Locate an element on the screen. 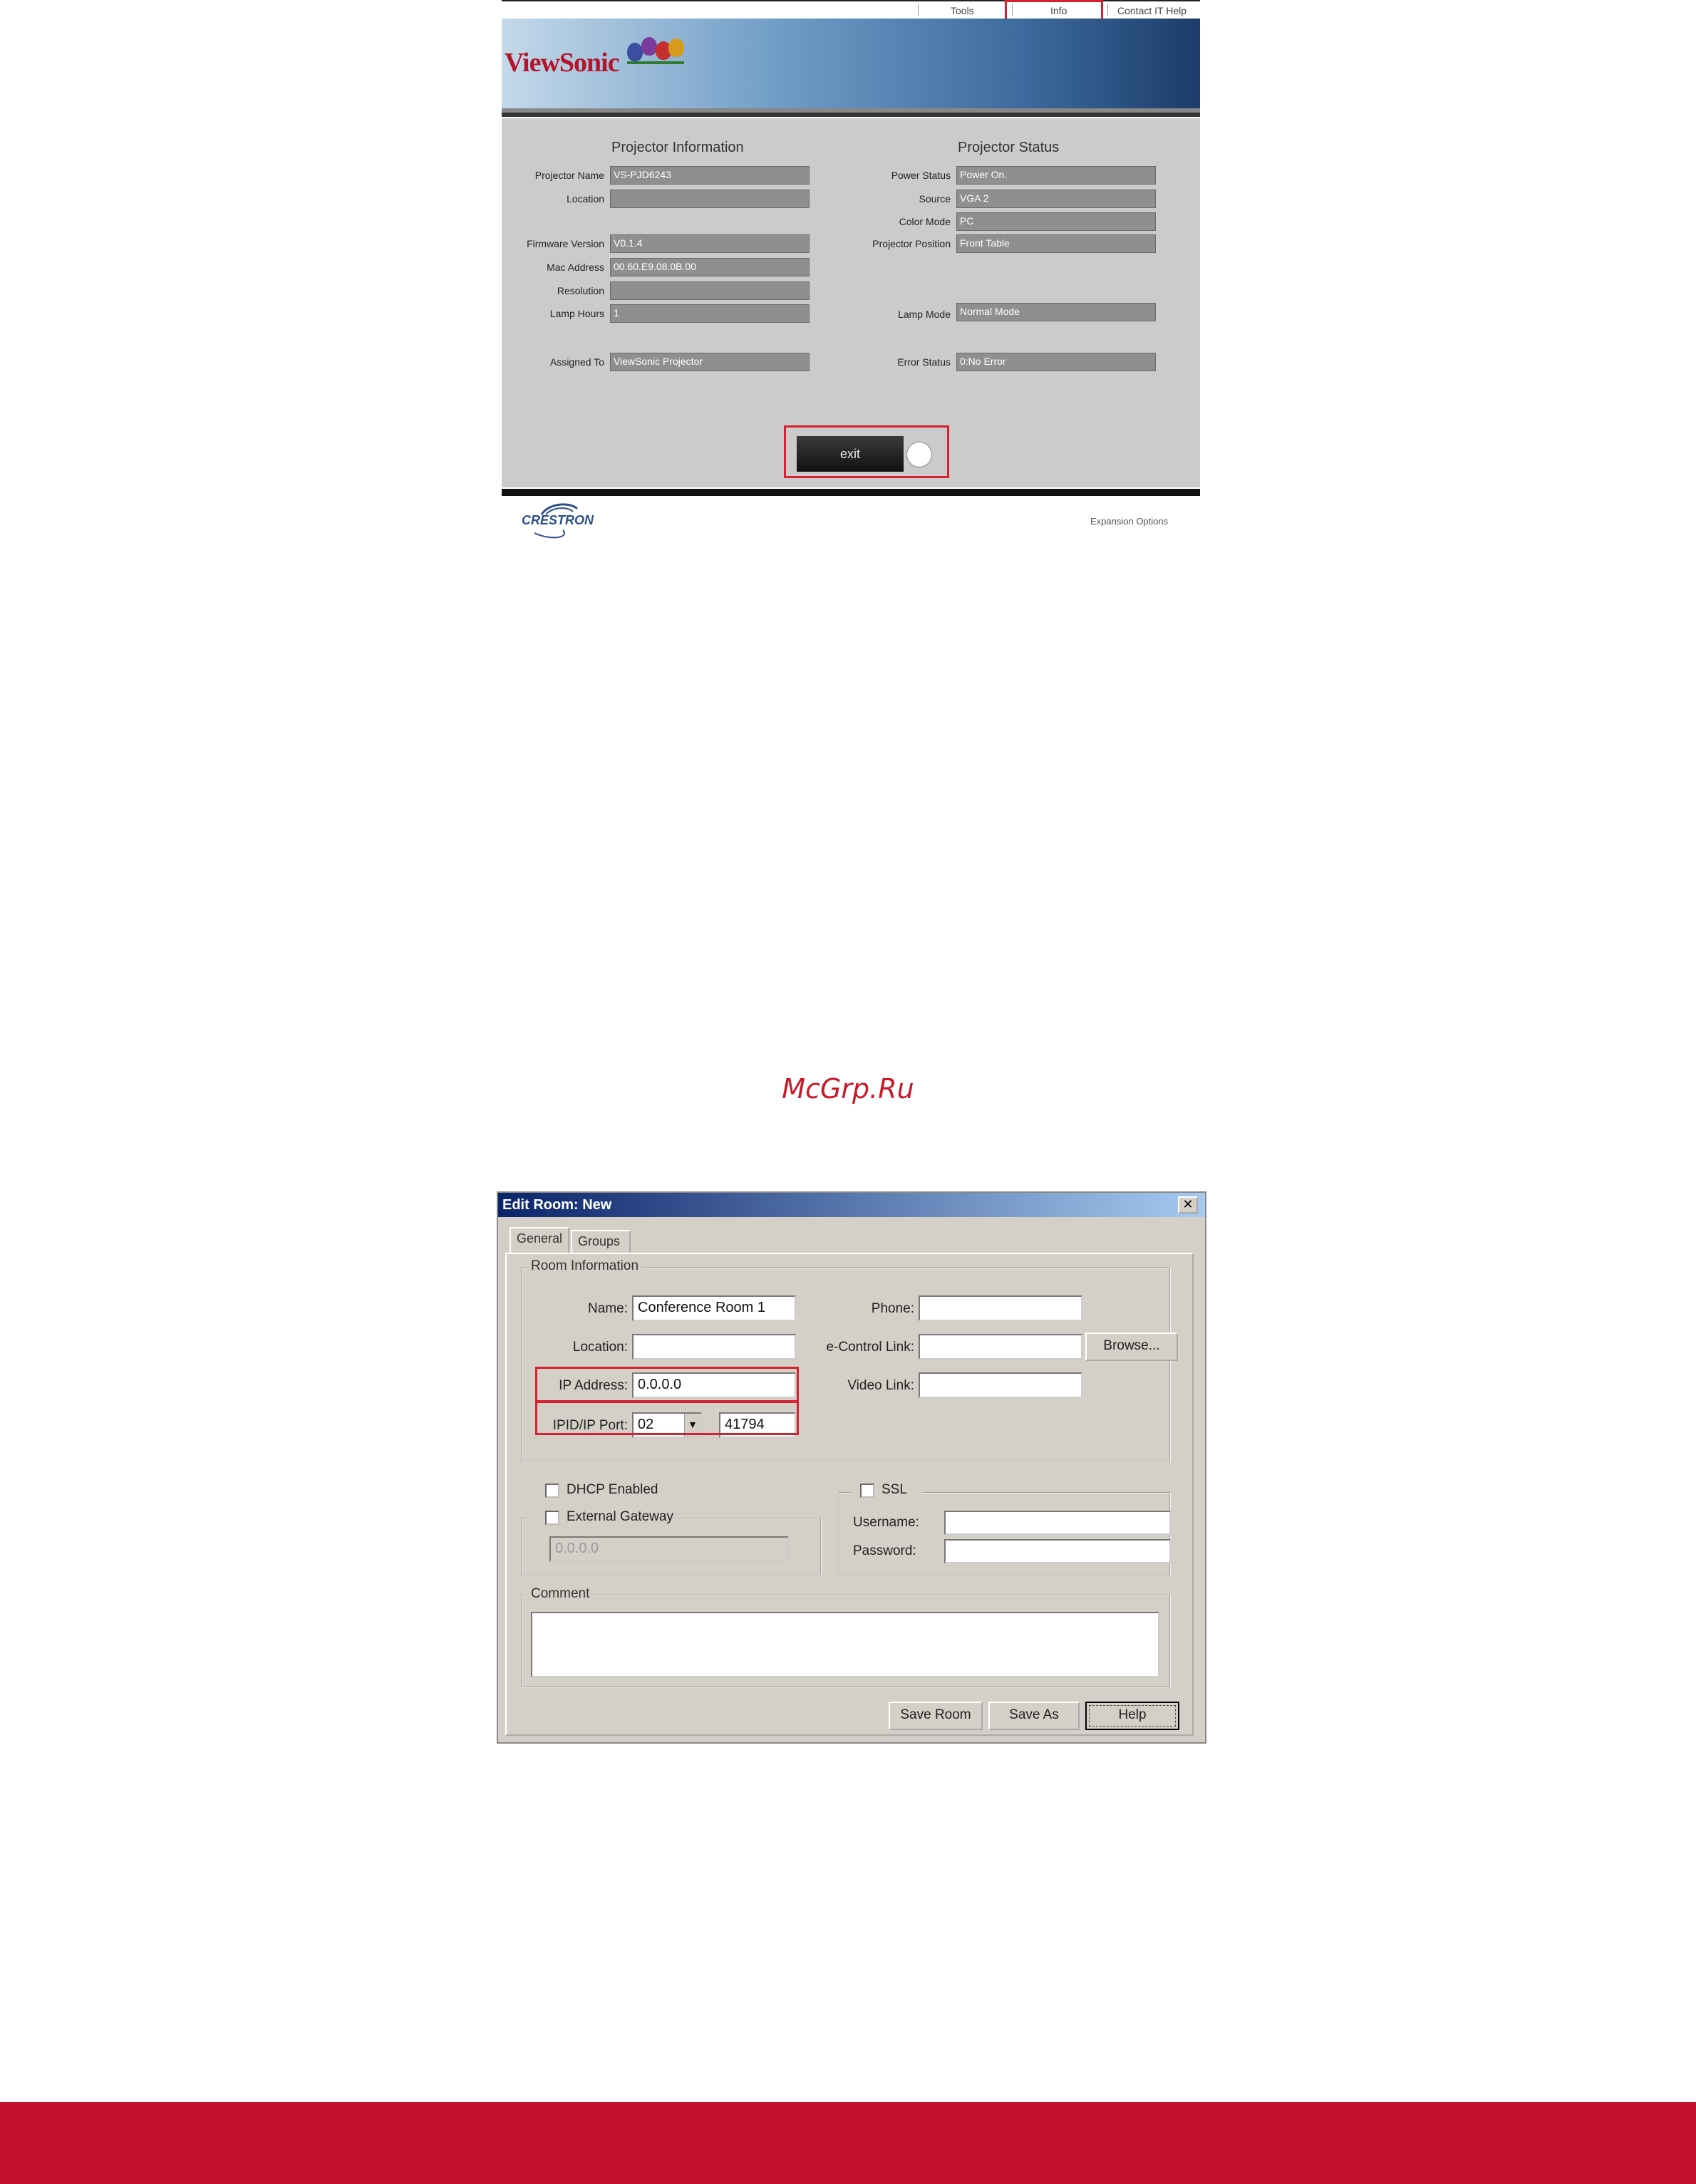 Image resolution: width=1696 pixels, height=2184 pixels. footer-band is located at coordinates (848, 2143).